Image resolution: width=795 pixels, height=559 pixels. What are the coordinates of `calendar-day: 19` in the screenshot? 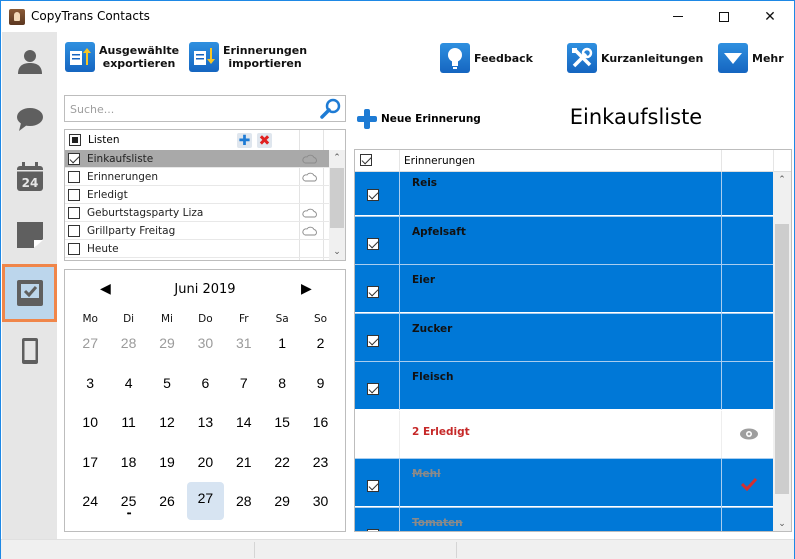 It's located at (167, 462).